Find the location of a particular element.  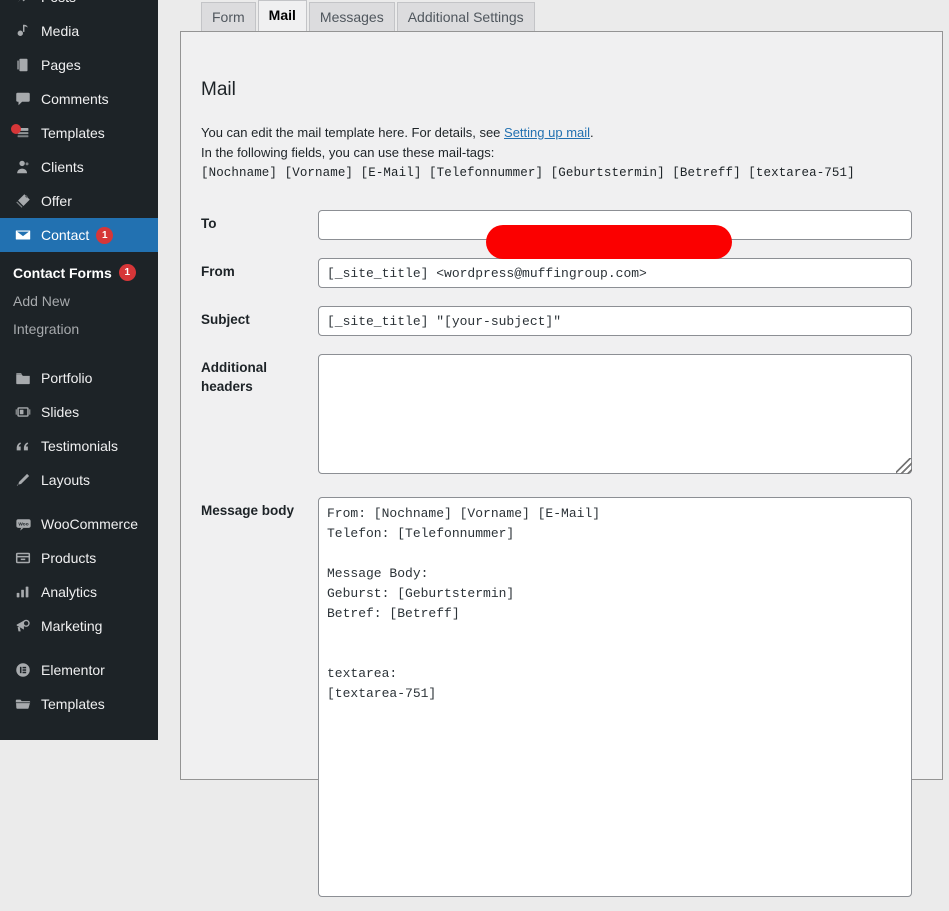

submenu-item-contact-forms: Contact Forms 1 is located at coordinates (79, 272).